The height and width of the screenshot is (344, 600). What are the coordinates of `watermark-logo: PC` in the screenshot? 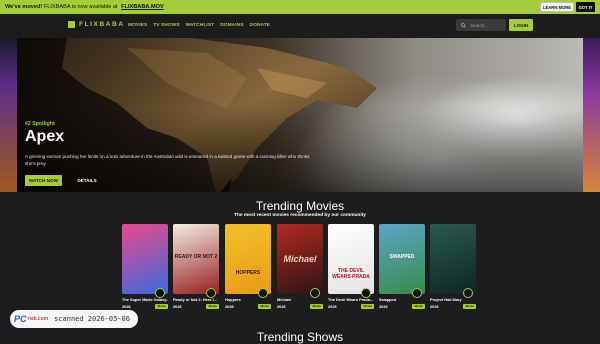 It's located at (20, 319).